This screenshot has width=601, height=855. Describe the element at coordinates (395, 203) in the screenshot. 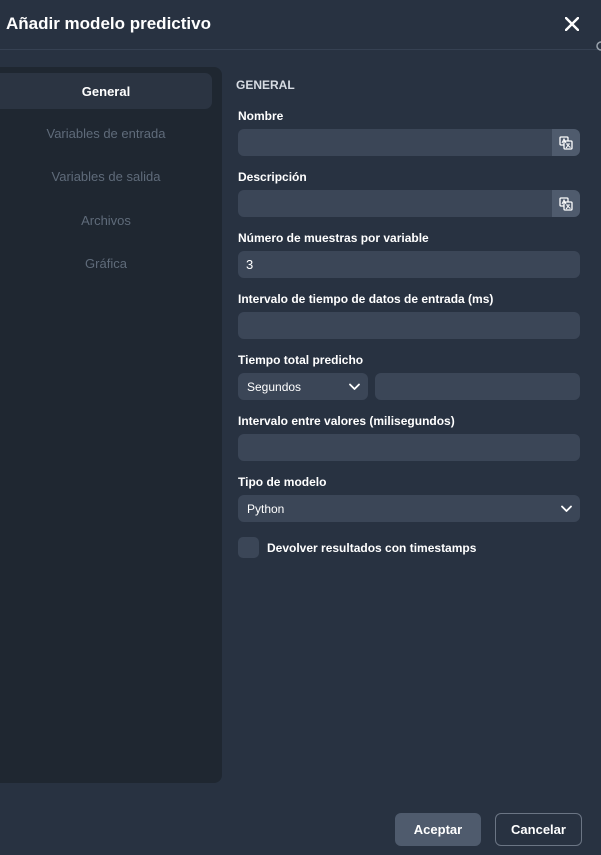

I see `descripcion-input` at that location.